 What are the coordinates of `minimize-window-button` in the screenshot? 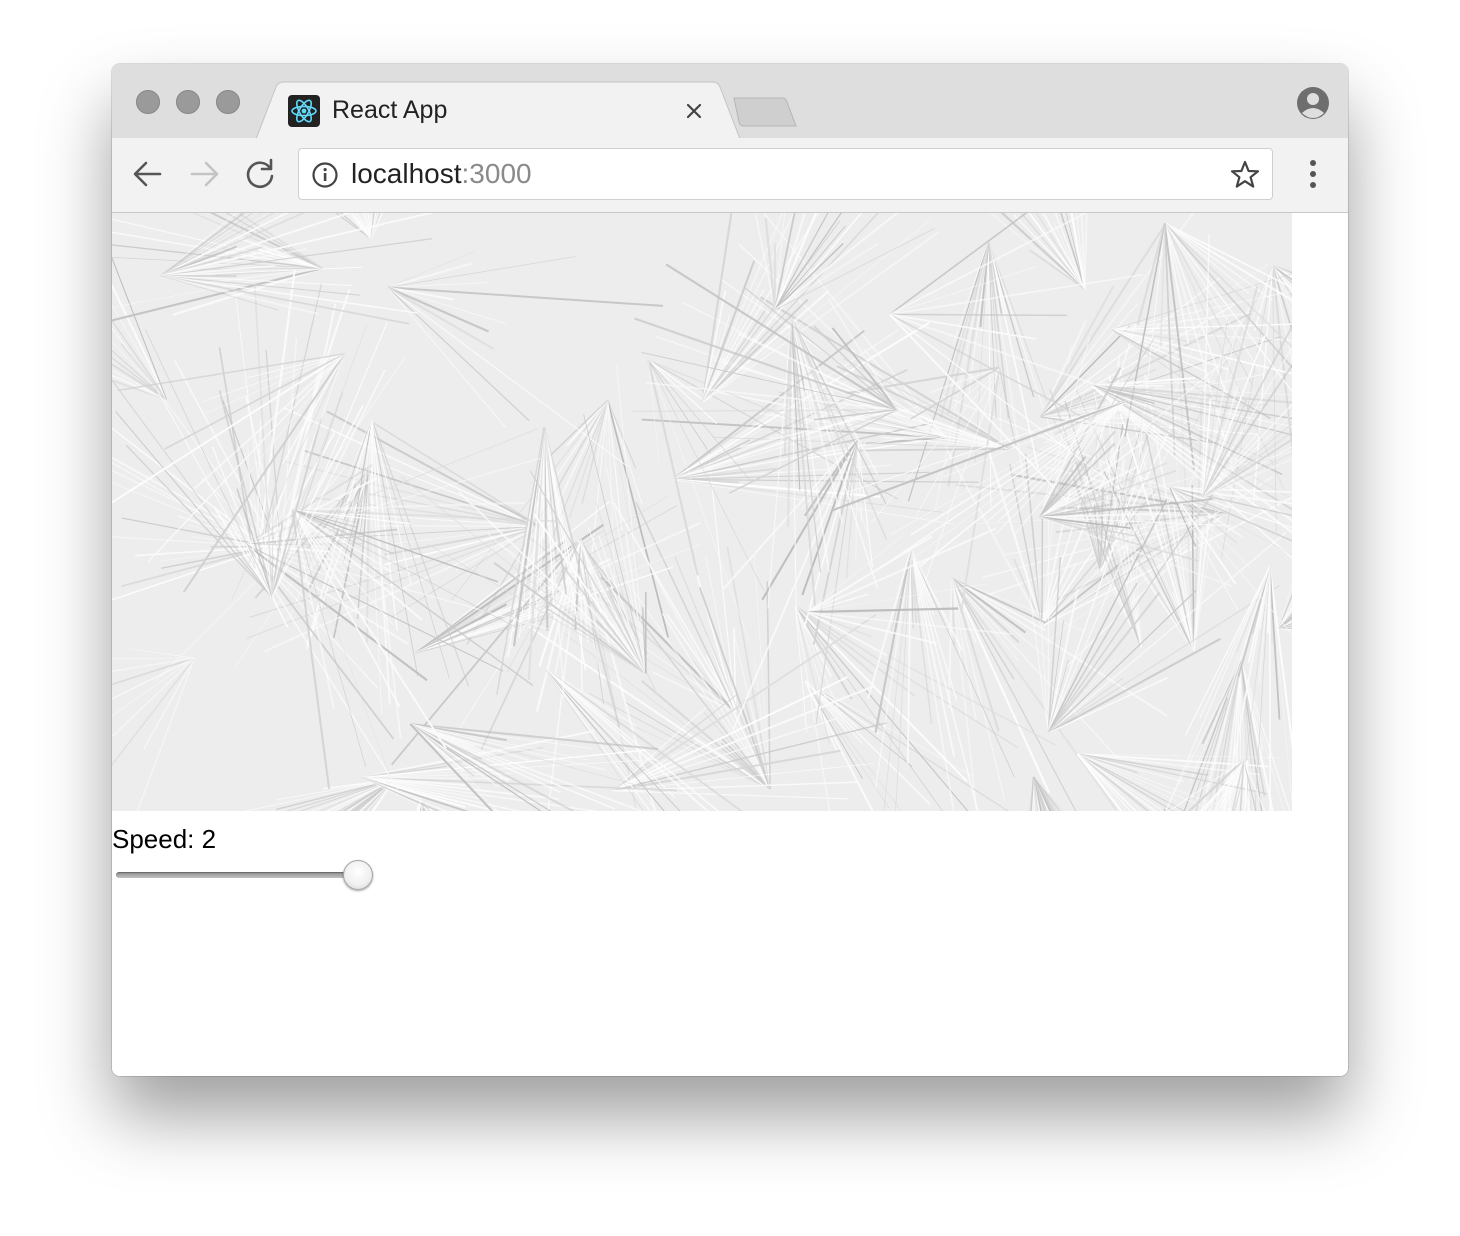 It's located at (188, 102).